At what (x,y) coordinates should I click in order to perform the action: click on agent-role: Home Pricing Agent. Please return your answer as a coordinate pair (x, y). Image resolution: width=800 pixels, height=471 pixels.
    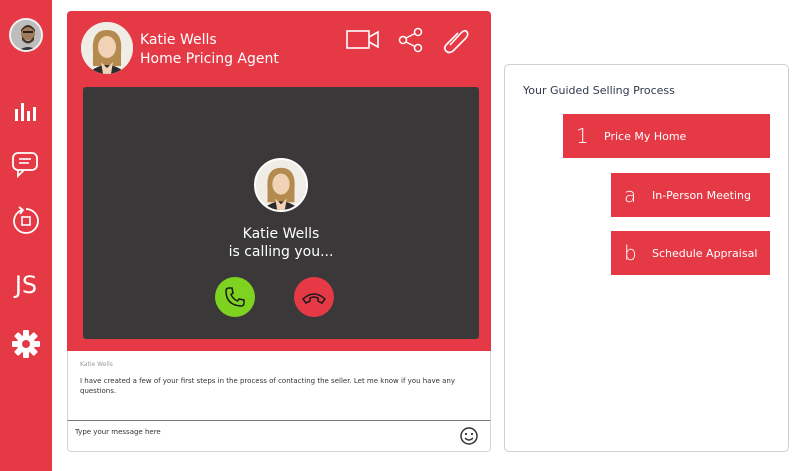
    Looking at the image, I should click on (209, 59).